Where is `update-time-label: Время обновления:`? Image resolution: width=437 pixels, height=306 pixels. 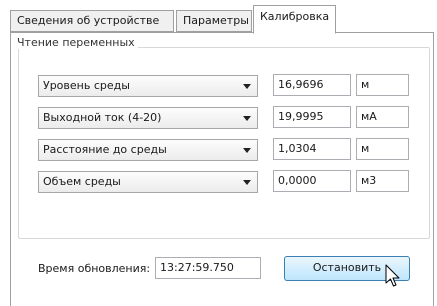
update-time-label: Время обновления: is located at coordinates (94, 268).